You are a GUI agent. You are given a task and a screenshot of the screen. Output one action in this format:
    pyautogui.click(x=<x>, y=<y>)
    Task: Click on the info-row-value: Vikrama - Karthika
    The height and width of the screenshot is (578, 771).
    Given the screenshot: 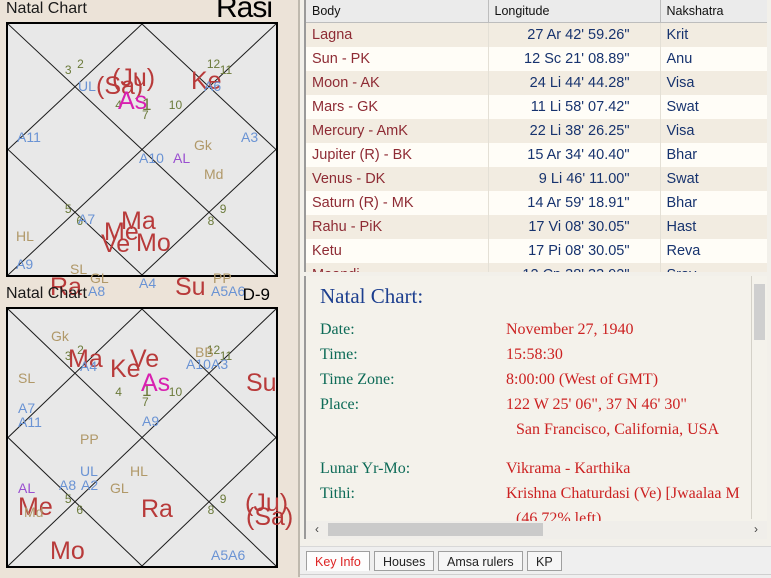 What is the action you would take?
    pyautogui.click(x=568, y=468)
    